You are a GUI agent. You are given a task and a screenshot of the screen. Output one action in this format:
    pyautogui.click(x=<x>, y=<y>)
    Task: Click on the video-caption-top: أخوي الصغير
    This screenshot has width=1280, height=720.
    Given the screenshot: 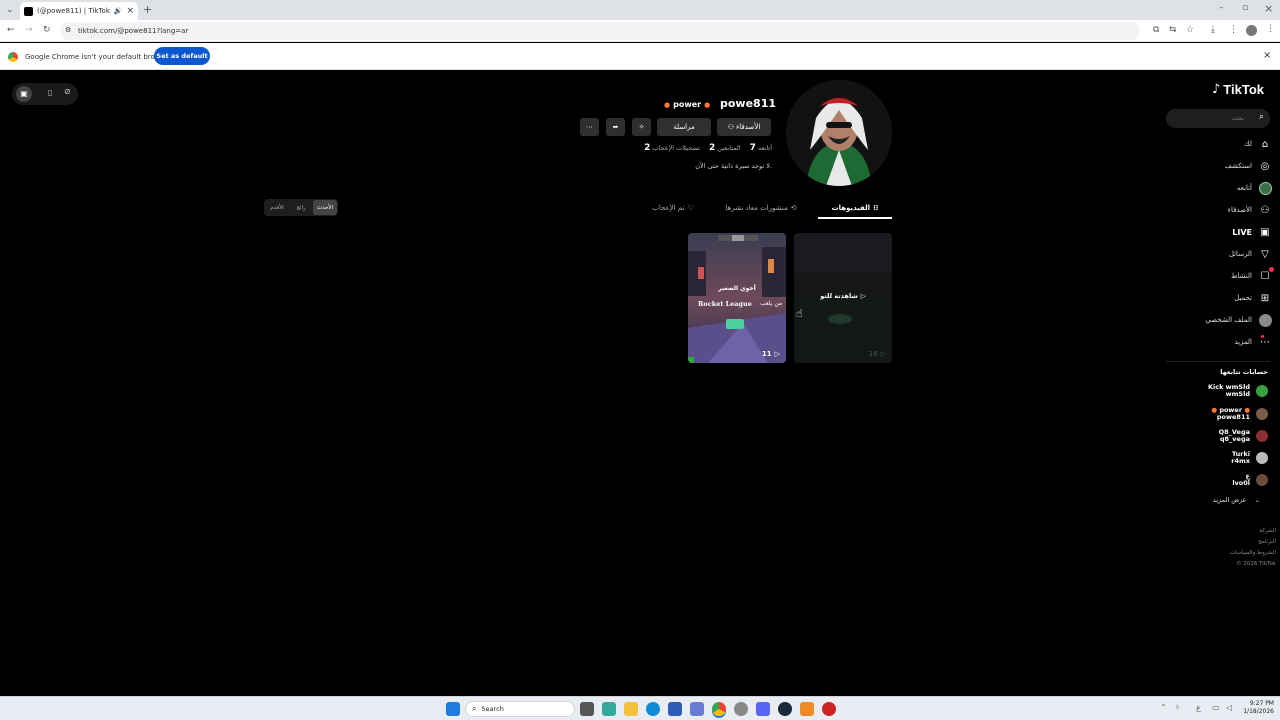 What is the action you would take?
    pyautogui.click(x=737, y=288)
    